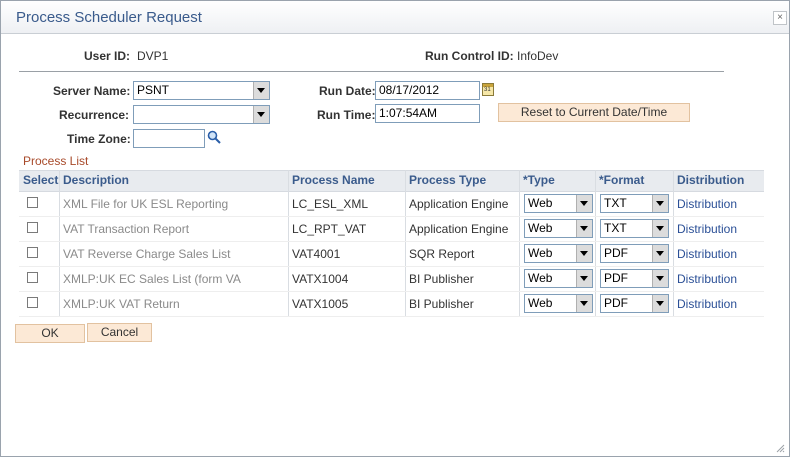 This screenshot has width=790, height=457. Describe the element at coordinates (780, 448) in the screenshot. I see `resize-grip-icon` at that location.